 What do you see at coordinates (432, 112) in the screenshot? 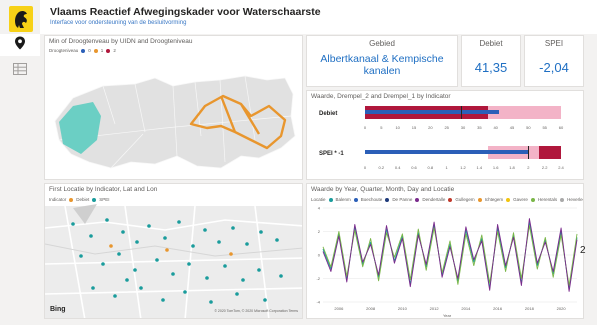
I see `debiet-value-bar` at bounding box center [432, 112].